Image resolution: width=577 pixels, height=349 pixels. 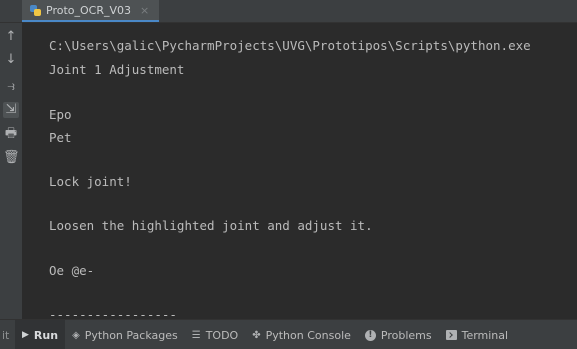 I want to click on run-tab-title: Proto_OCR_V03, so click(x=88, y=10).